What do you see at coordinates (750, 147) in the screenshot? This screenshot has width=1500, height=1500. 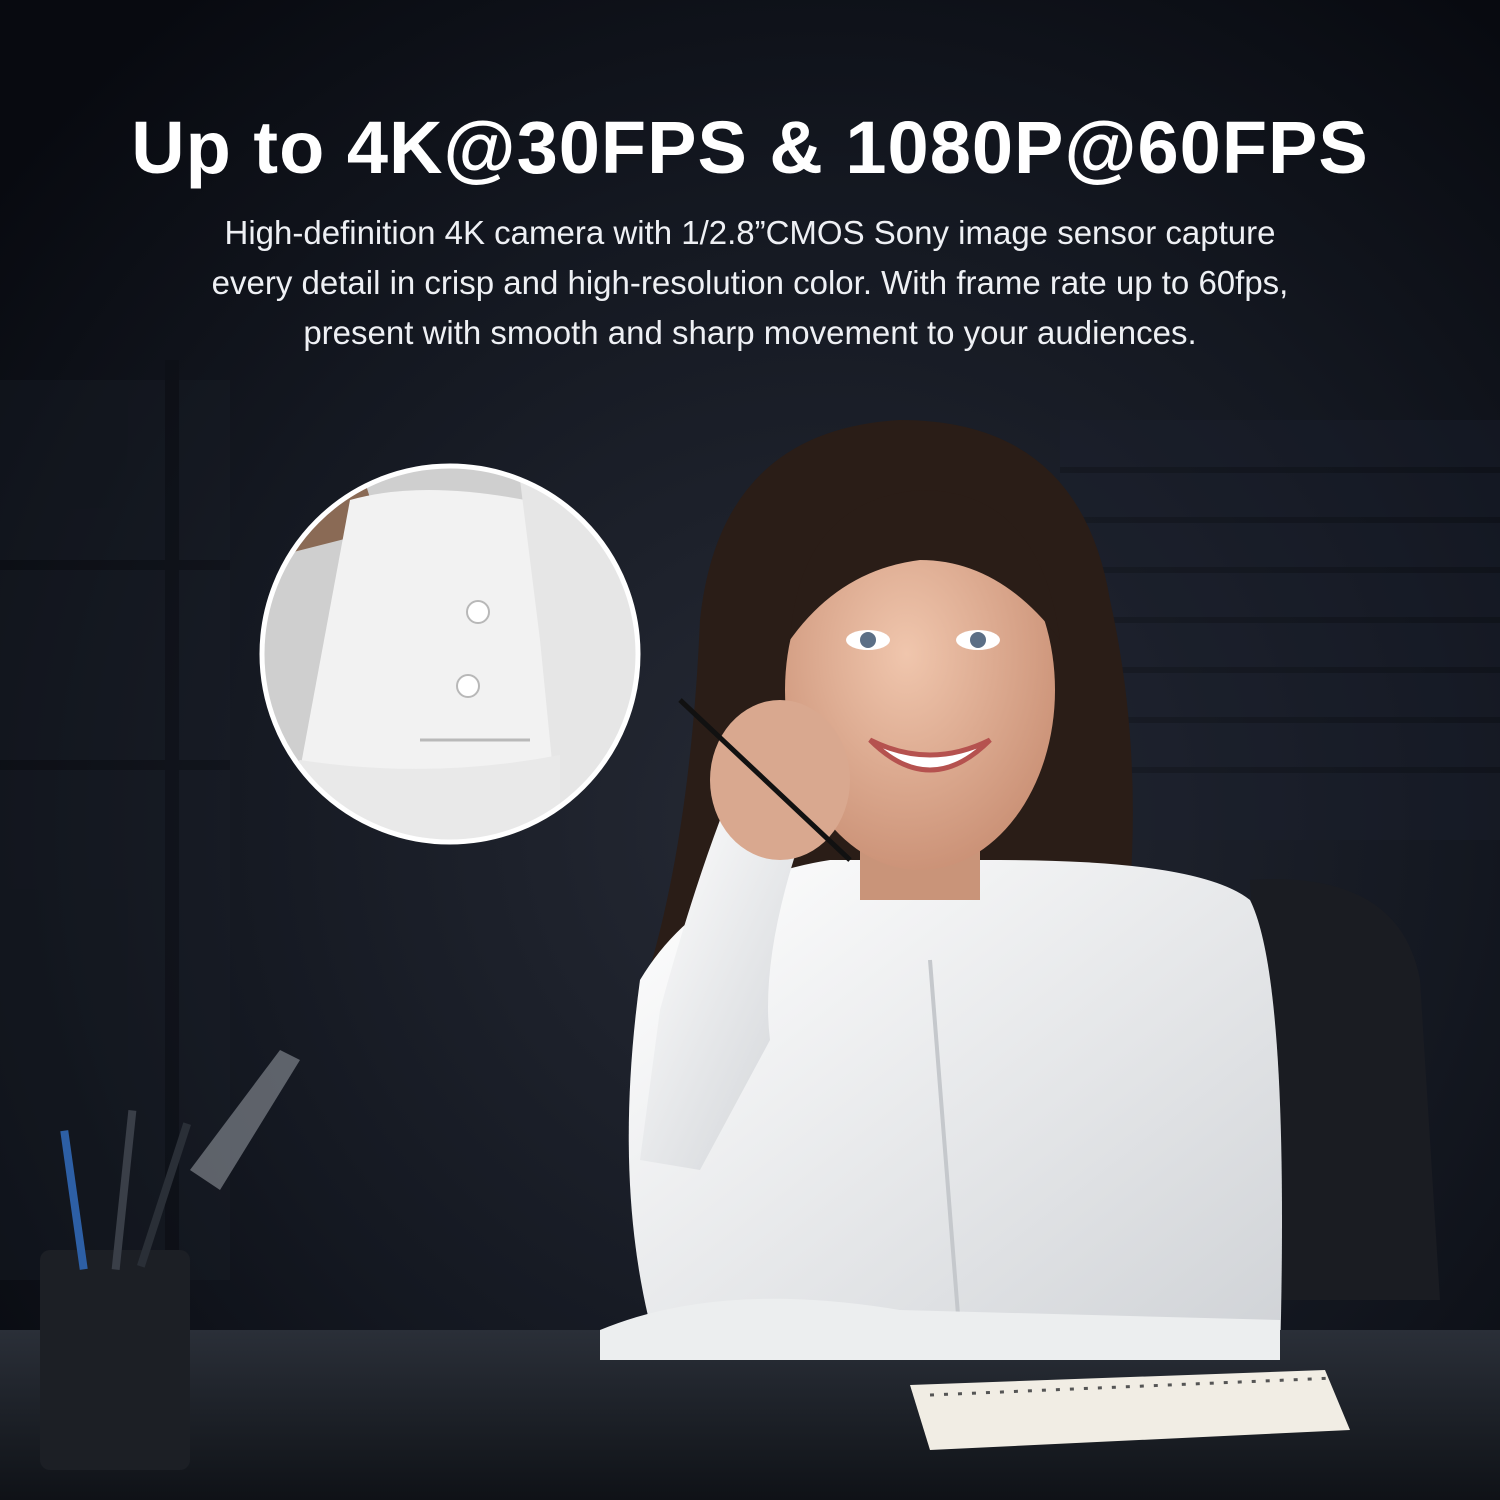 I see `headline: Up to 4K@30FPS & 1080P@60FPS` at bounding box center [750, 147].